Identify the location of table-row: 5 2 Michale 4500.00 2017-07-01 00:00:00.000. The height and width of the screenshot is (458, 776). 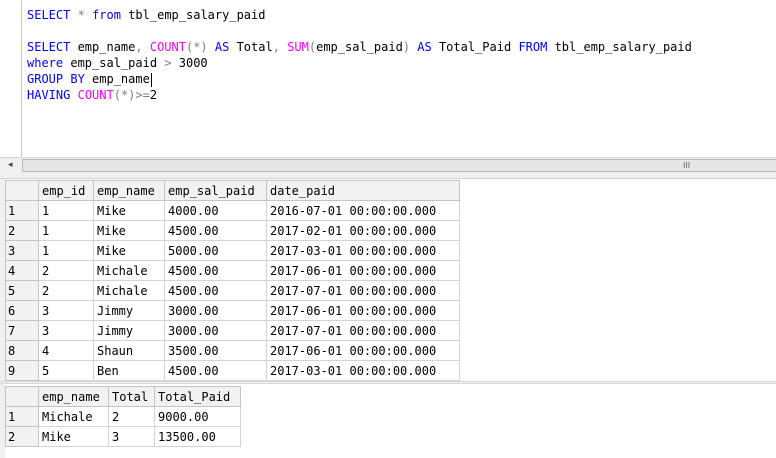
(232, 290).